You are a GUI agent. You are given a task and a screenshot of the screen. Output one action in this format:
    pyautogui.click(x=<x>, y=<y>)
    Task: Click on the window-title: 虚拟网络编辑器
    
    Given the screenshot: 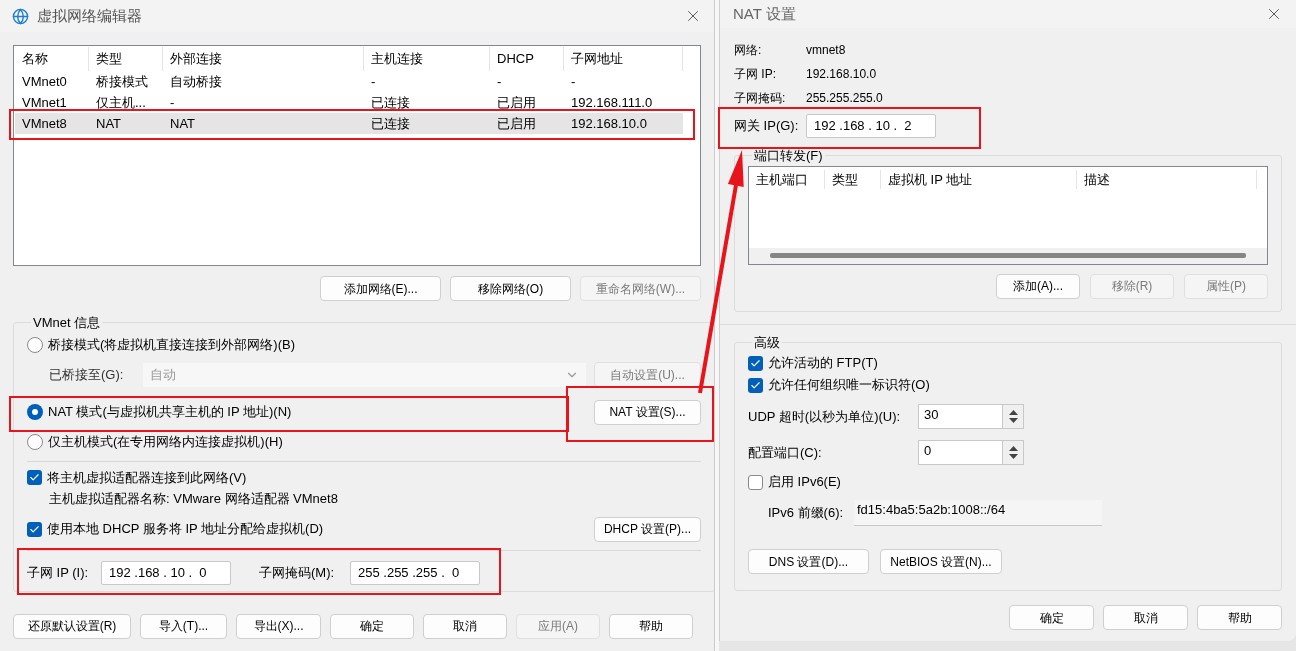 What is the action you would take?
    pyautogui.click(x=89, y=15)
    